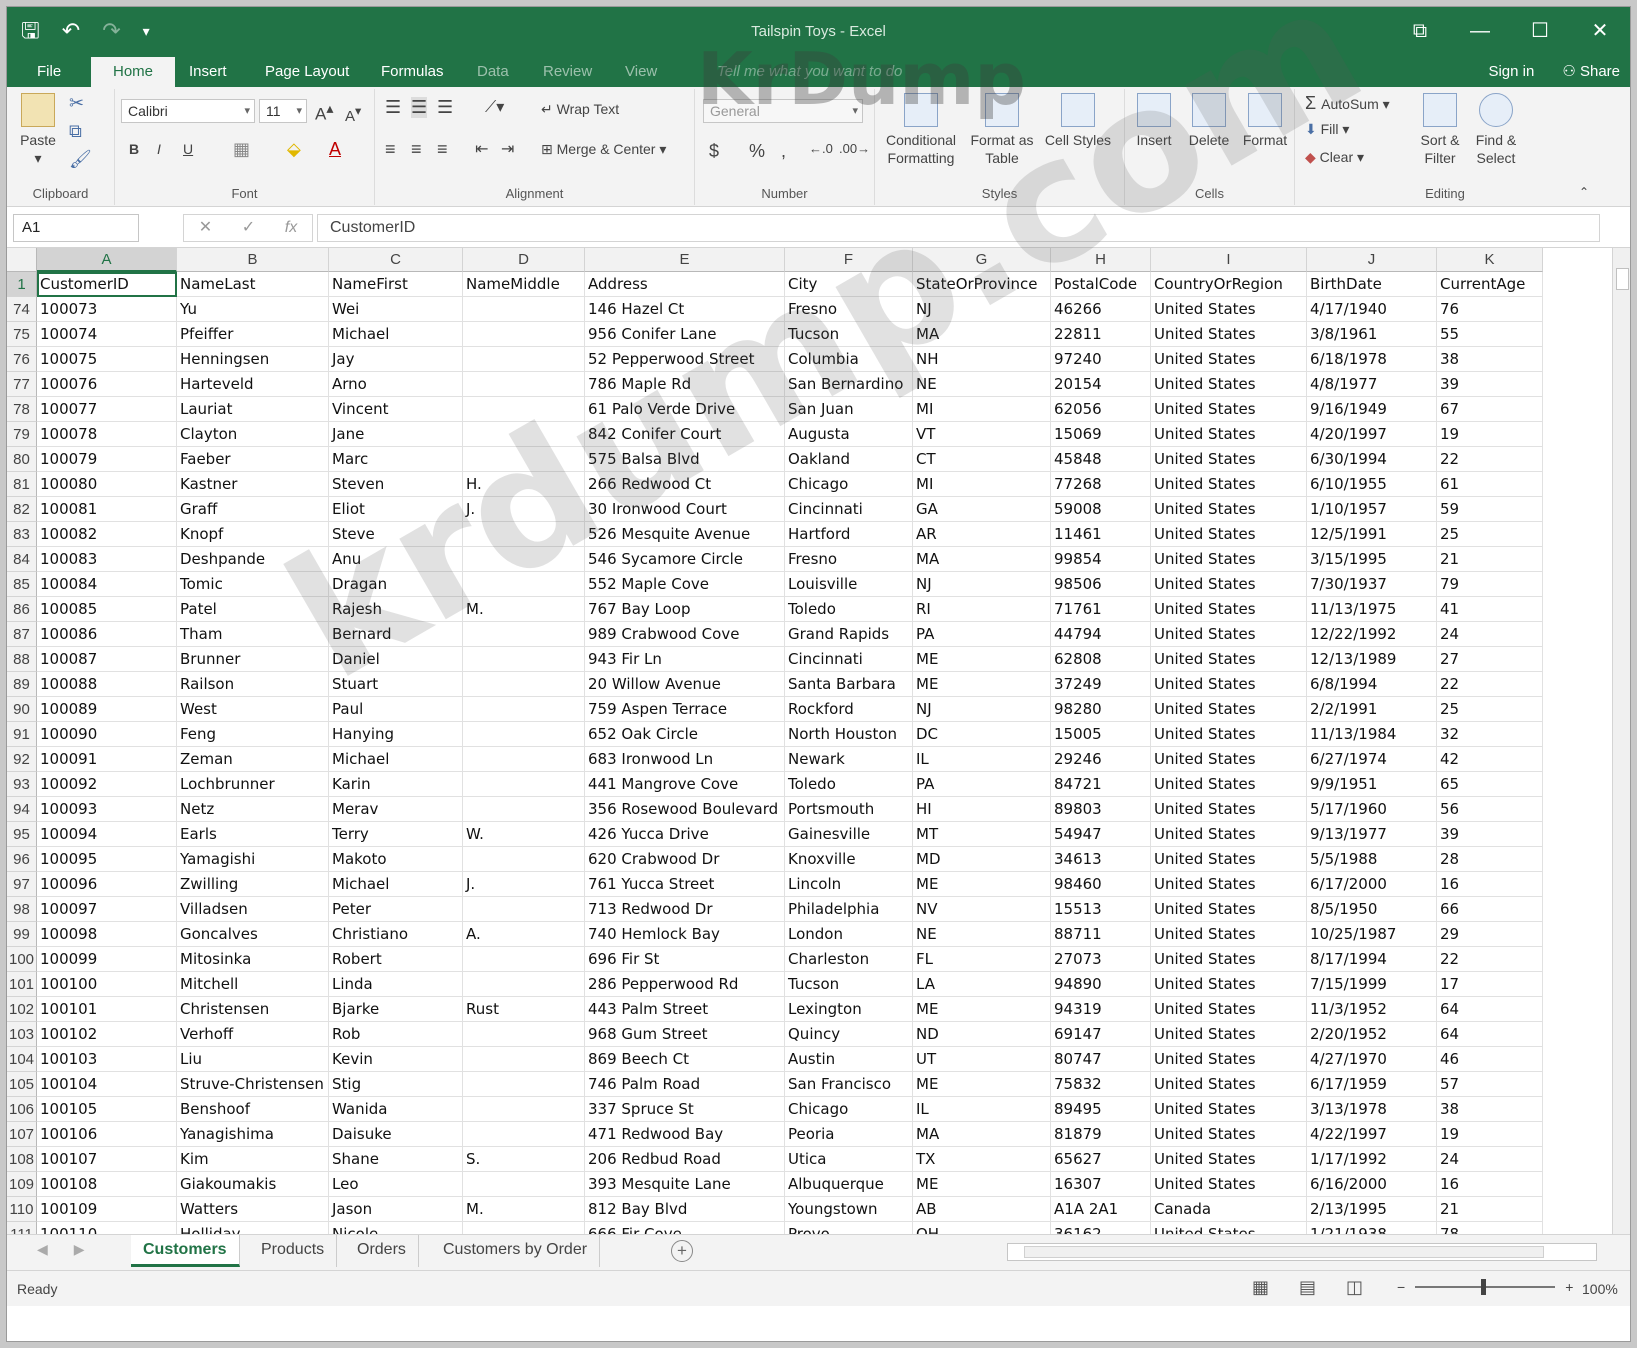 This screenshot has width=1637, height=1348. What do you see at coordinates (396, 534) in the screenshot?
I see `cell: Steve` at bounding box center [396, 534].